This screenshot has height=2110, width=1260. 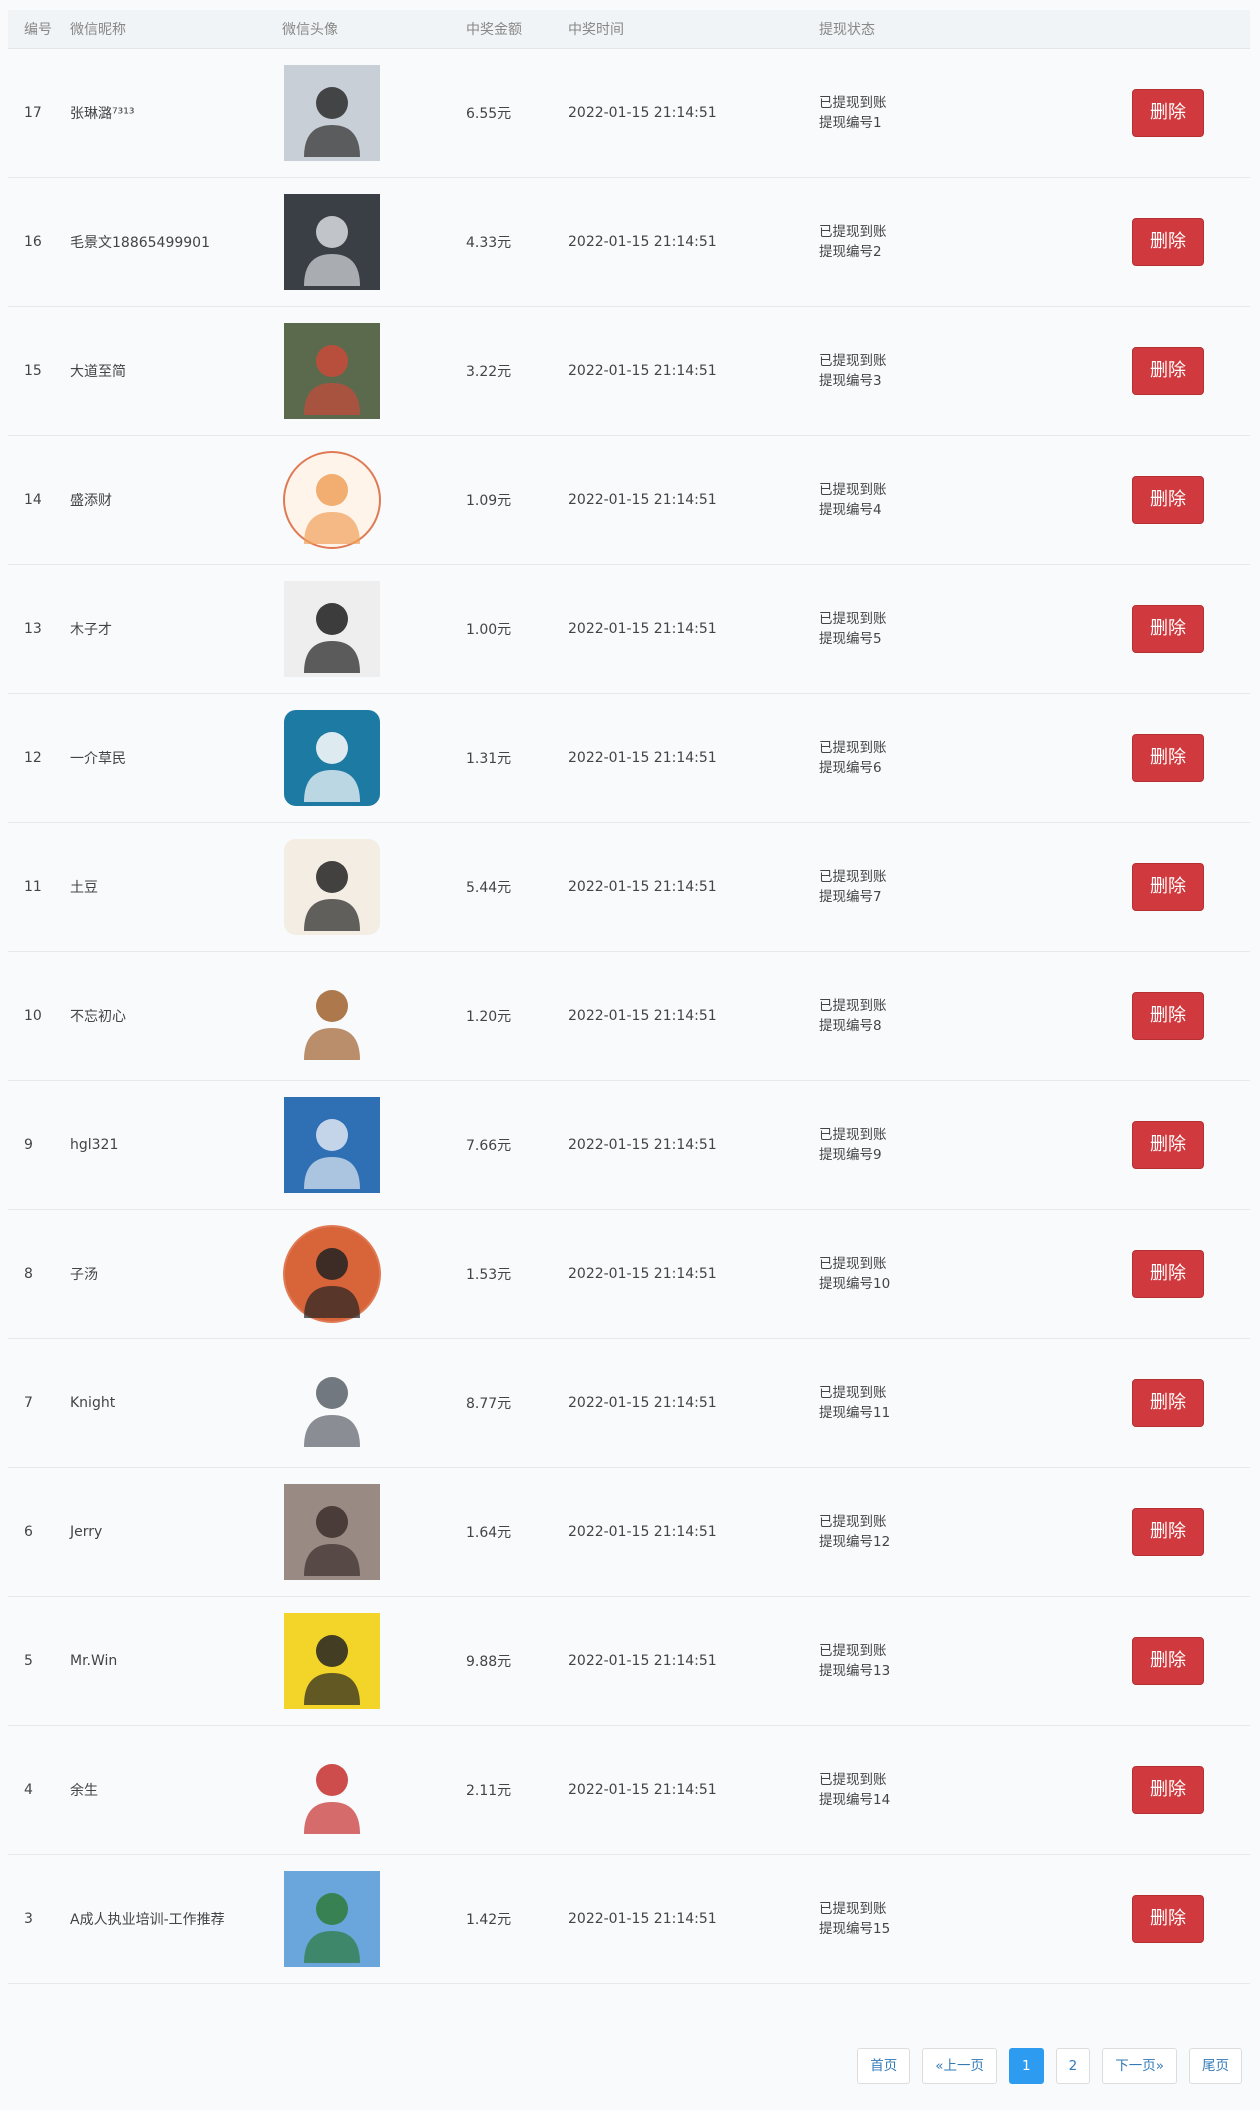 What do you see at coordinates (39, 1274) in the screenshot?
I see `row-id: 8` at bounding box center [39, 1274].